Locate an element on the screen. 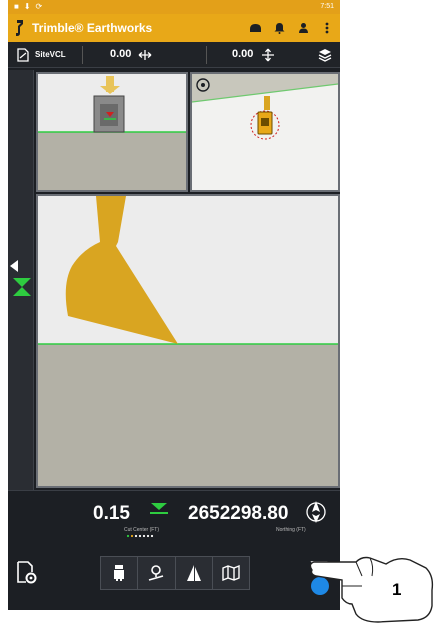 The image size is (439, 624). plan-view-panel is located at coordinates (265, 132).